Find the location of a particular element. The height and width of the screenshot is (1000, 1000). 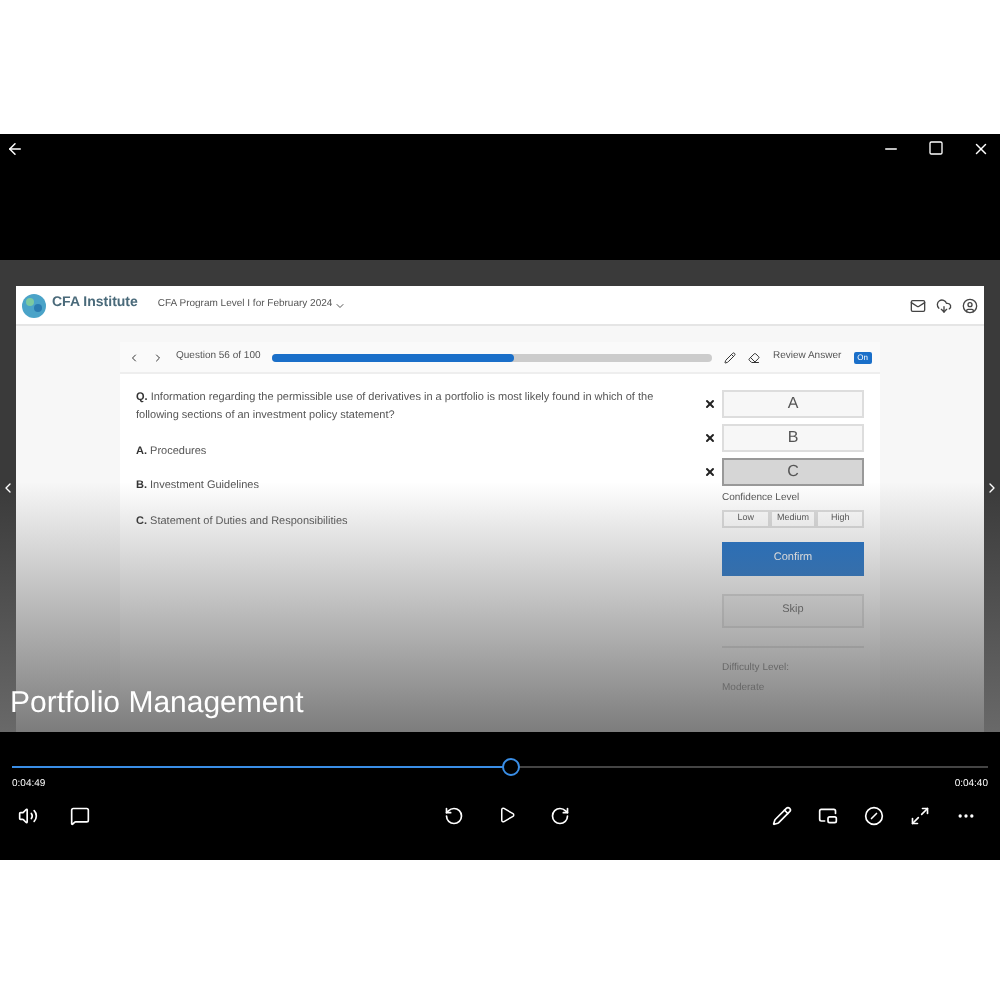

pencil-icon is located at coordinates (730, 357).